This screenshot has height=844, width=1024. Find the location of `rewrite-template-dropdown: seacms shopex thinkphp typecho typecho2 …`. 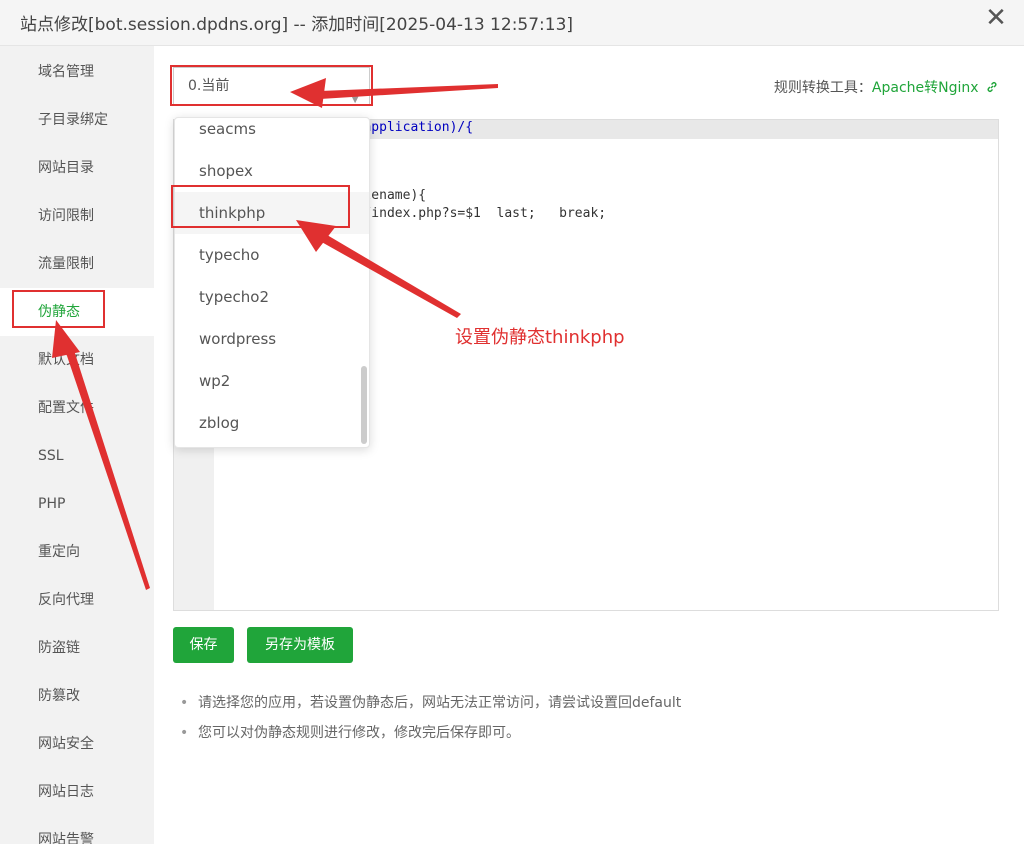

rewrite-template-dropdown: seacms shopex thinkphp typecho typecho2 … is located at coordinates (272, 282).